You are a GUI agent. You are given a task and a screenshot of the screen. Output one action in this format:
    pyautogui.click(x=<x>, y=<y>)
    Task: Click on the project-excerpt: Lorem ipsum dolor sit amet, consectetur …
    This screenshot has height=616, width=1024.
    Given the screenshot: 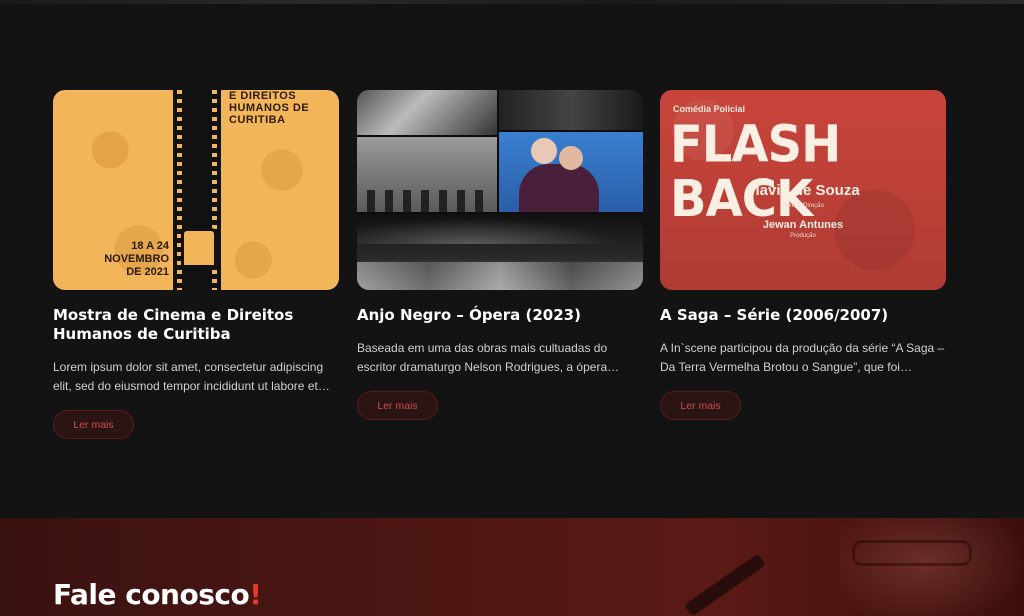 What is the action you would take?
    pyautogui.click(x=191, y=376)
    